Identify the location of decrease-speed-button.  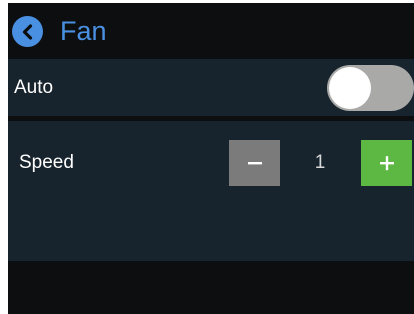
(254, 163).